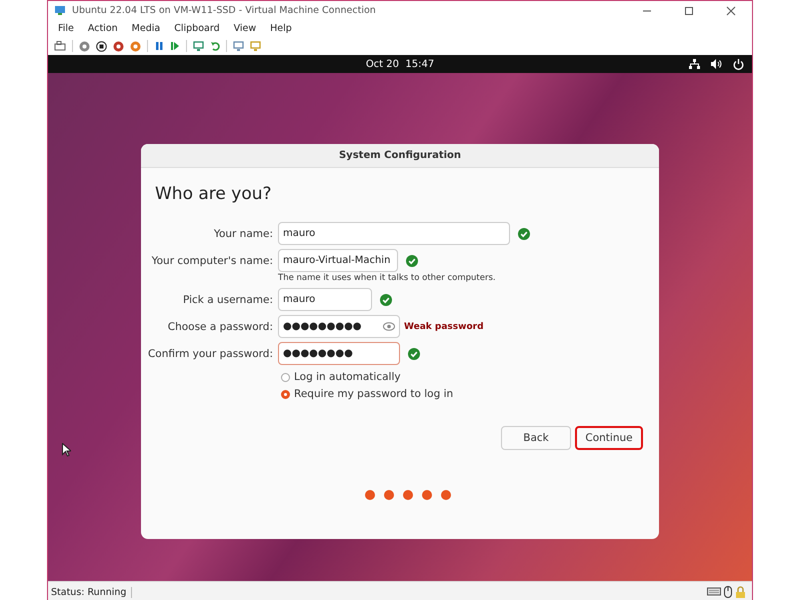  Describe the element at coordinates (175, 46) in the screenshot. I see `play-icon` at that location.